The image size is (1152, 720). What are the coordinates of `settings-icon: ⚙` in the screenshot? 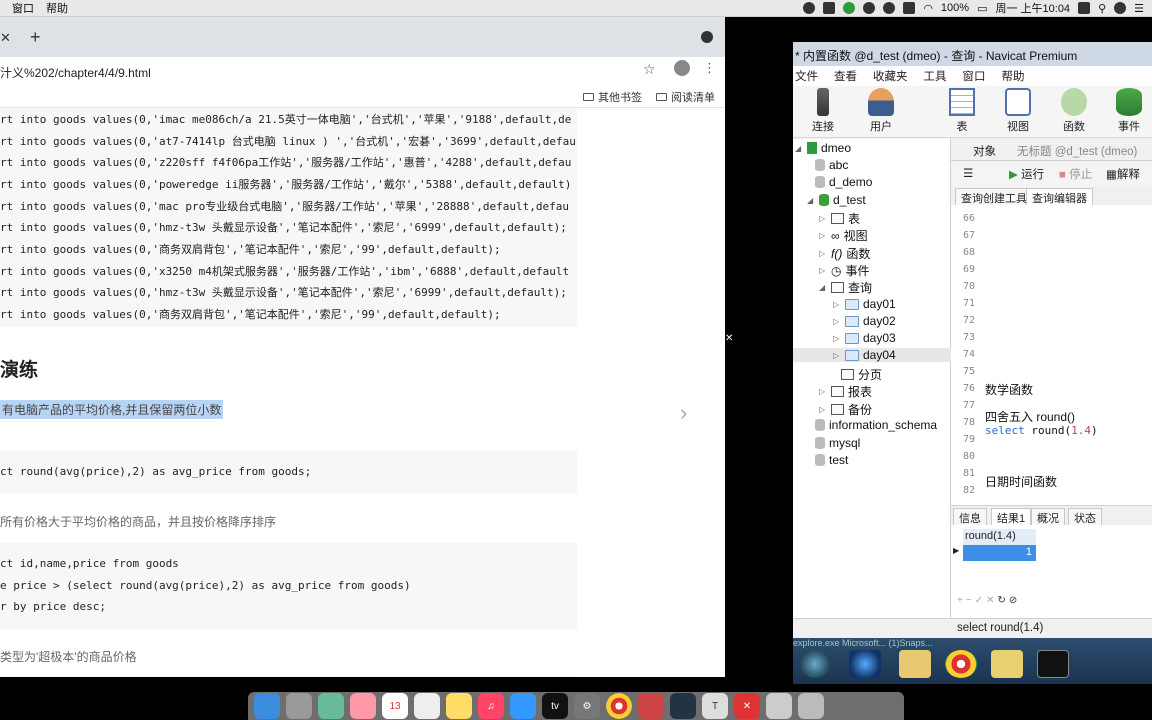 It's located at (587, 706).